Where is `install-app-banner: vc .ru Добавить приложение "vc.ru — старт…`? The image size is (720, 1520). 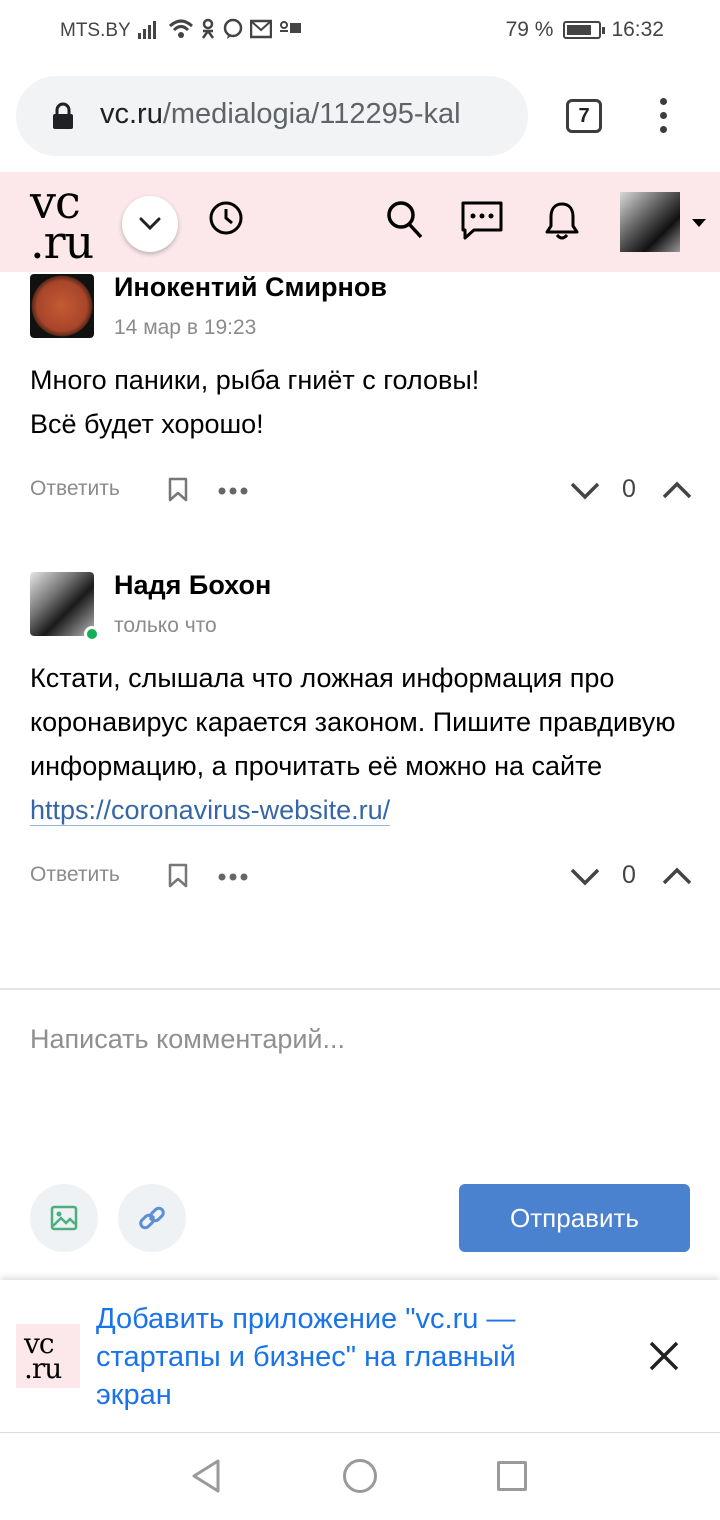 install-app-banner: vc .ru Добавить приложение "vc.ru — старт… is located at coordinates (360, 1356).